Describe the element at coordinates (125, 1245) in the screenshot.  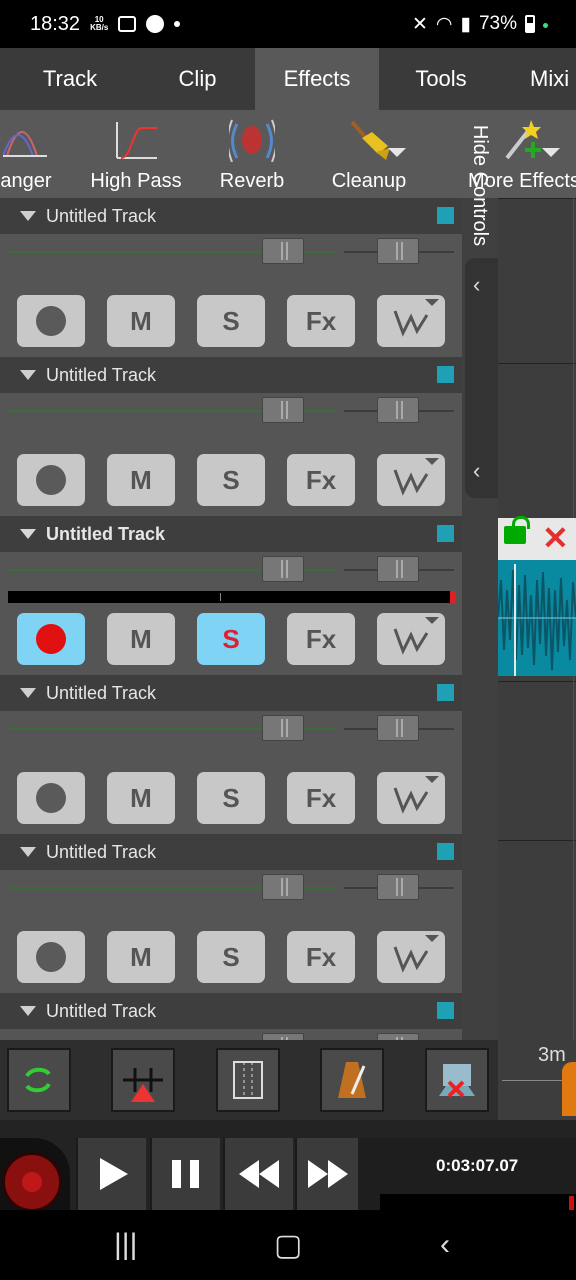
I see `recent-apps-icon: |||` at that location.